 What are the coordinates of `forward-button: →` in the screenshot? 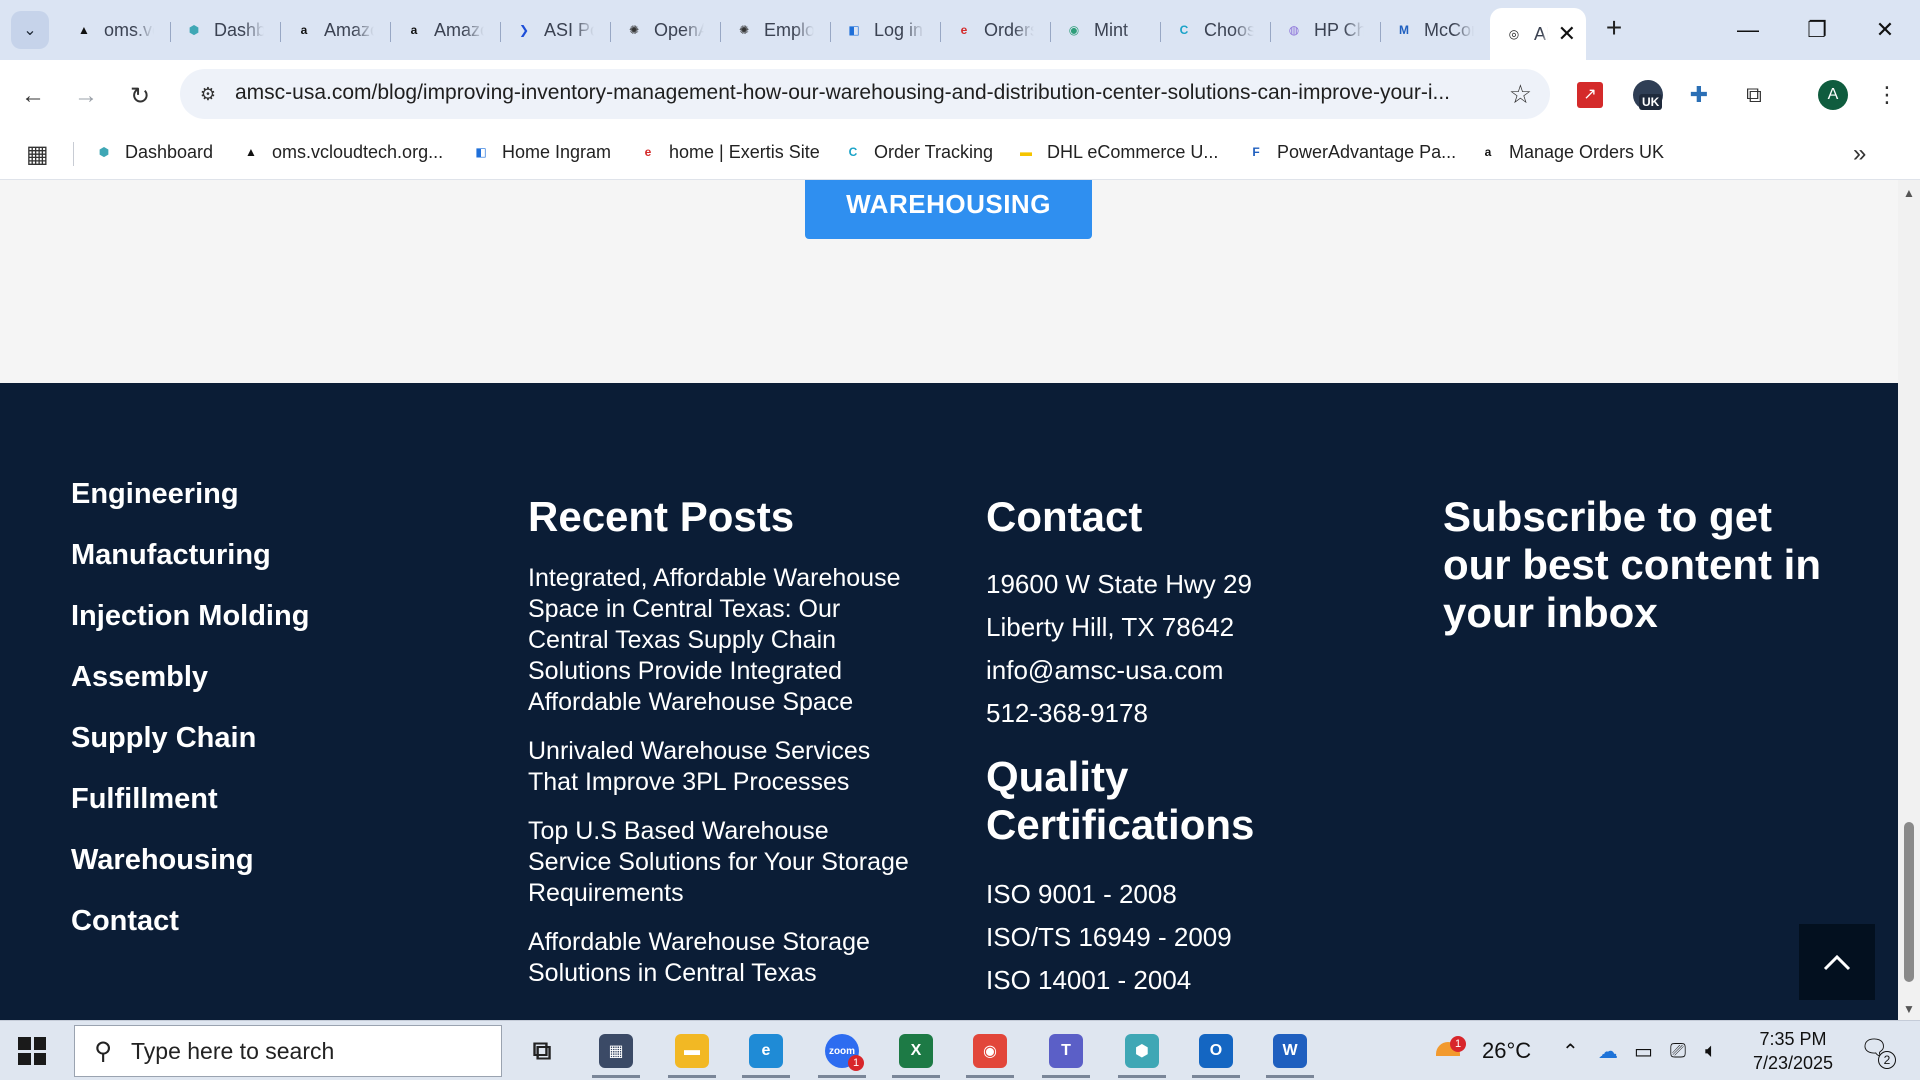 It's located at (86, 96).